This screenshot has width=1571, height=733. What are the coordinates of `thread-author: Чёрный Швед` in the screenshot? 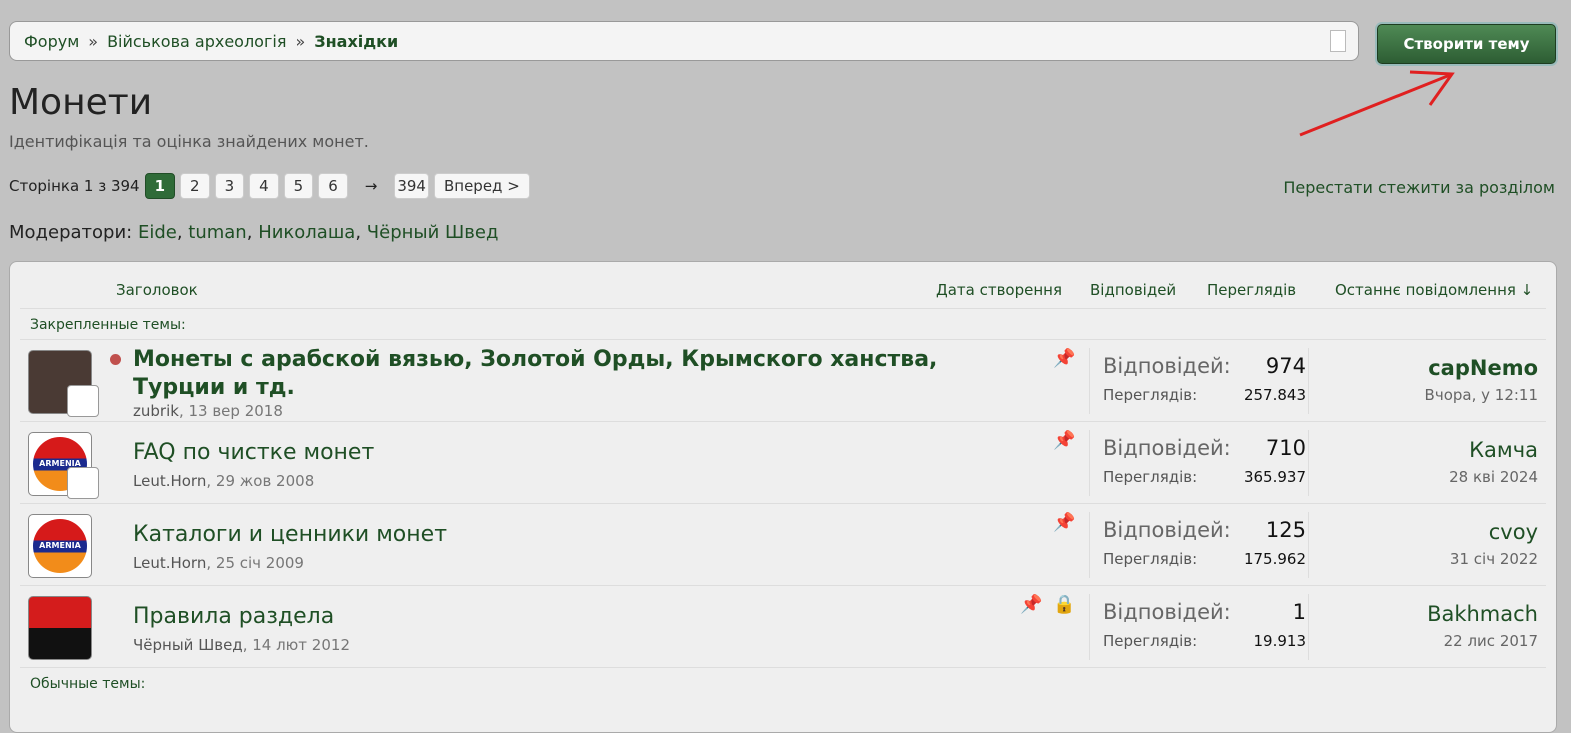 It's located at (188, 645).